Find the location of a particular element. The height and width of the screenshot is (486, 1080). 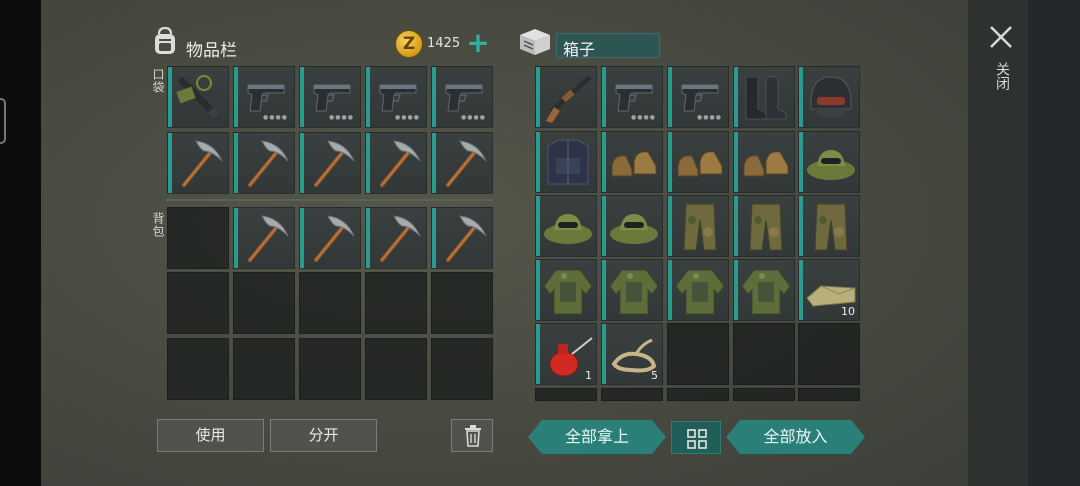

box-slot-helmet is located at coordinates (829, 97).